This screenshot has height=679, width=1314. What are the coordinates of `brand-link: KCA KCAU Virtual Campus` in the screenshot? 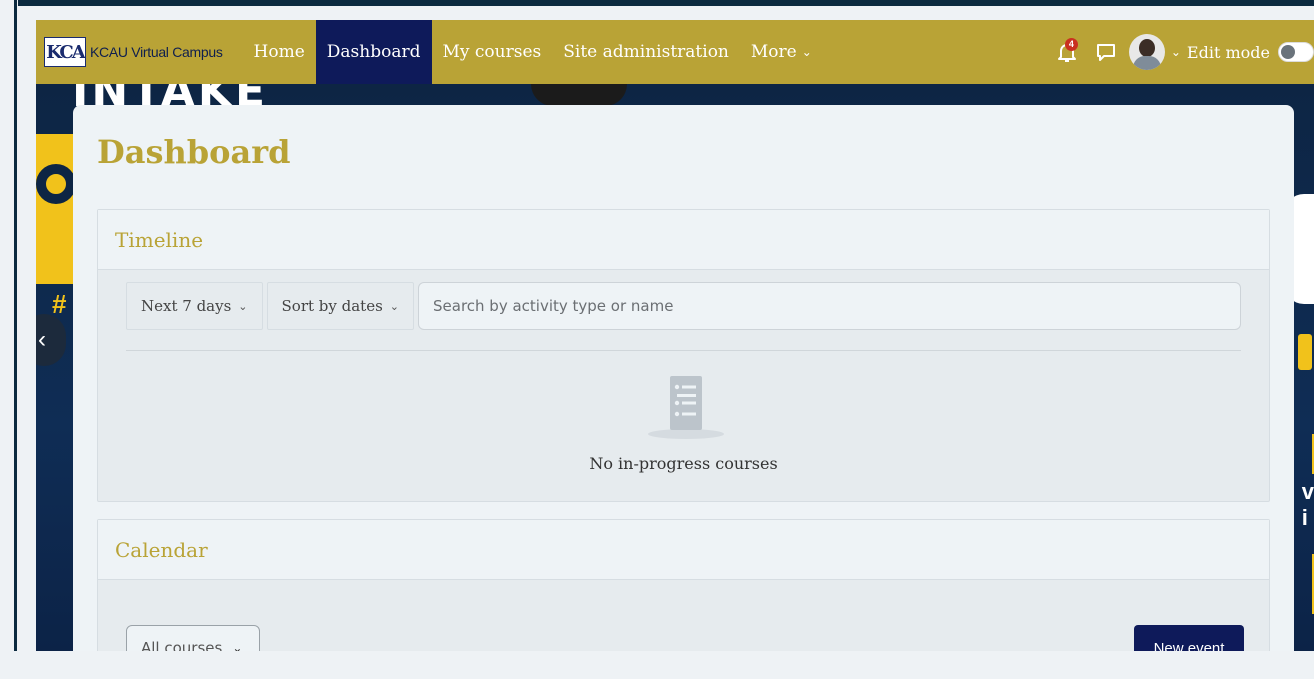 It's located at (143, 52).